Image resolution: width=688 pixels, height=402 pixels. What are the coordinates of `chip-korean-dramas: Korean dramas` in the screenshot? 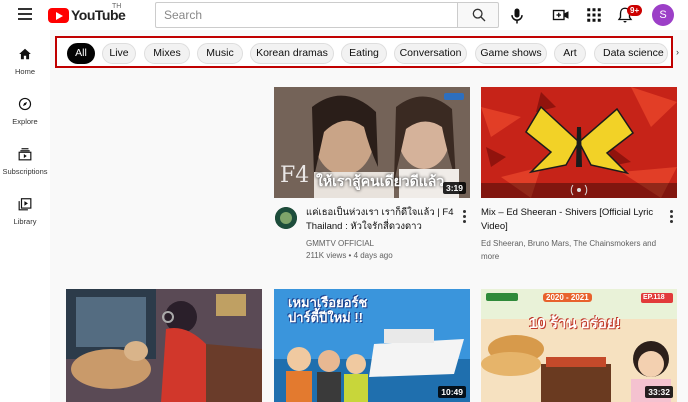 It's located at (292, 53).